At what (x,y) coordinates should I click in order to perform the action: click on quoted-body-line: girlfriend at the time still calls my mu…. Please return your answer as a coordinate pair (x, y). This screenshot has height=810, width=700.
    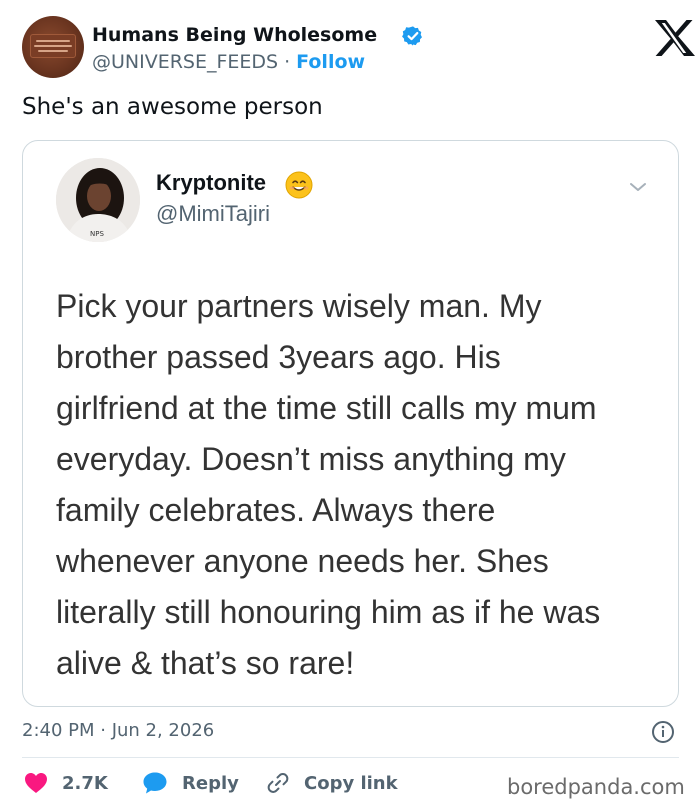
    Looking at the image, I should click on (326, 408).